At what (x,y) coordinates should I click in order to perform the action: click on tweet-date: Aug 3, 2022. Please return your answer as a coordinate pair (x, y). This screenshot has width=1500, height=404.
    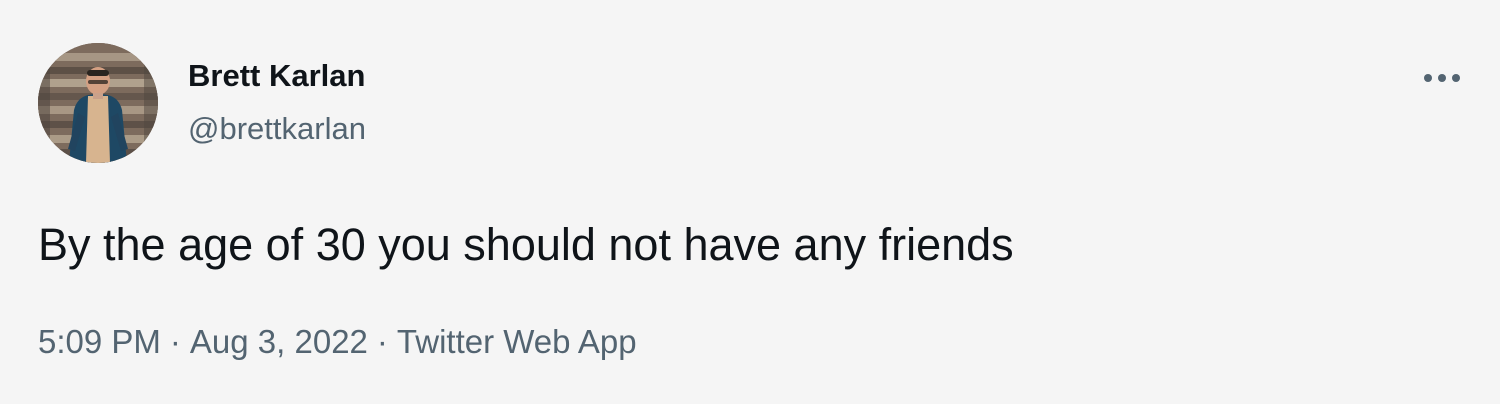
    Looking at the image, I should click on (279, 342).